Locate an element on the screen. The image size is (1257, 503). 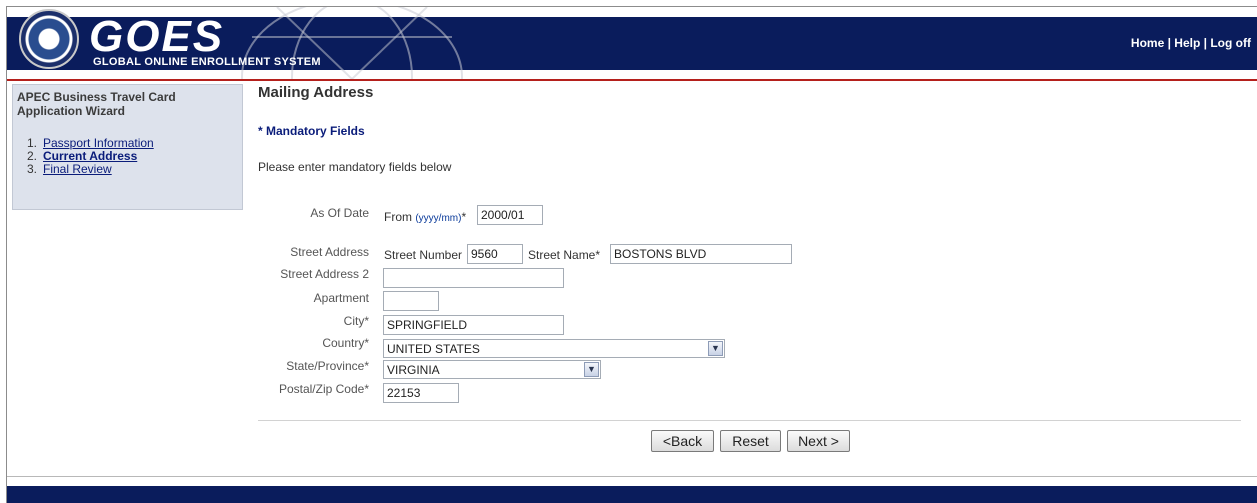
footer-bar is located at coordinates (632, 494).